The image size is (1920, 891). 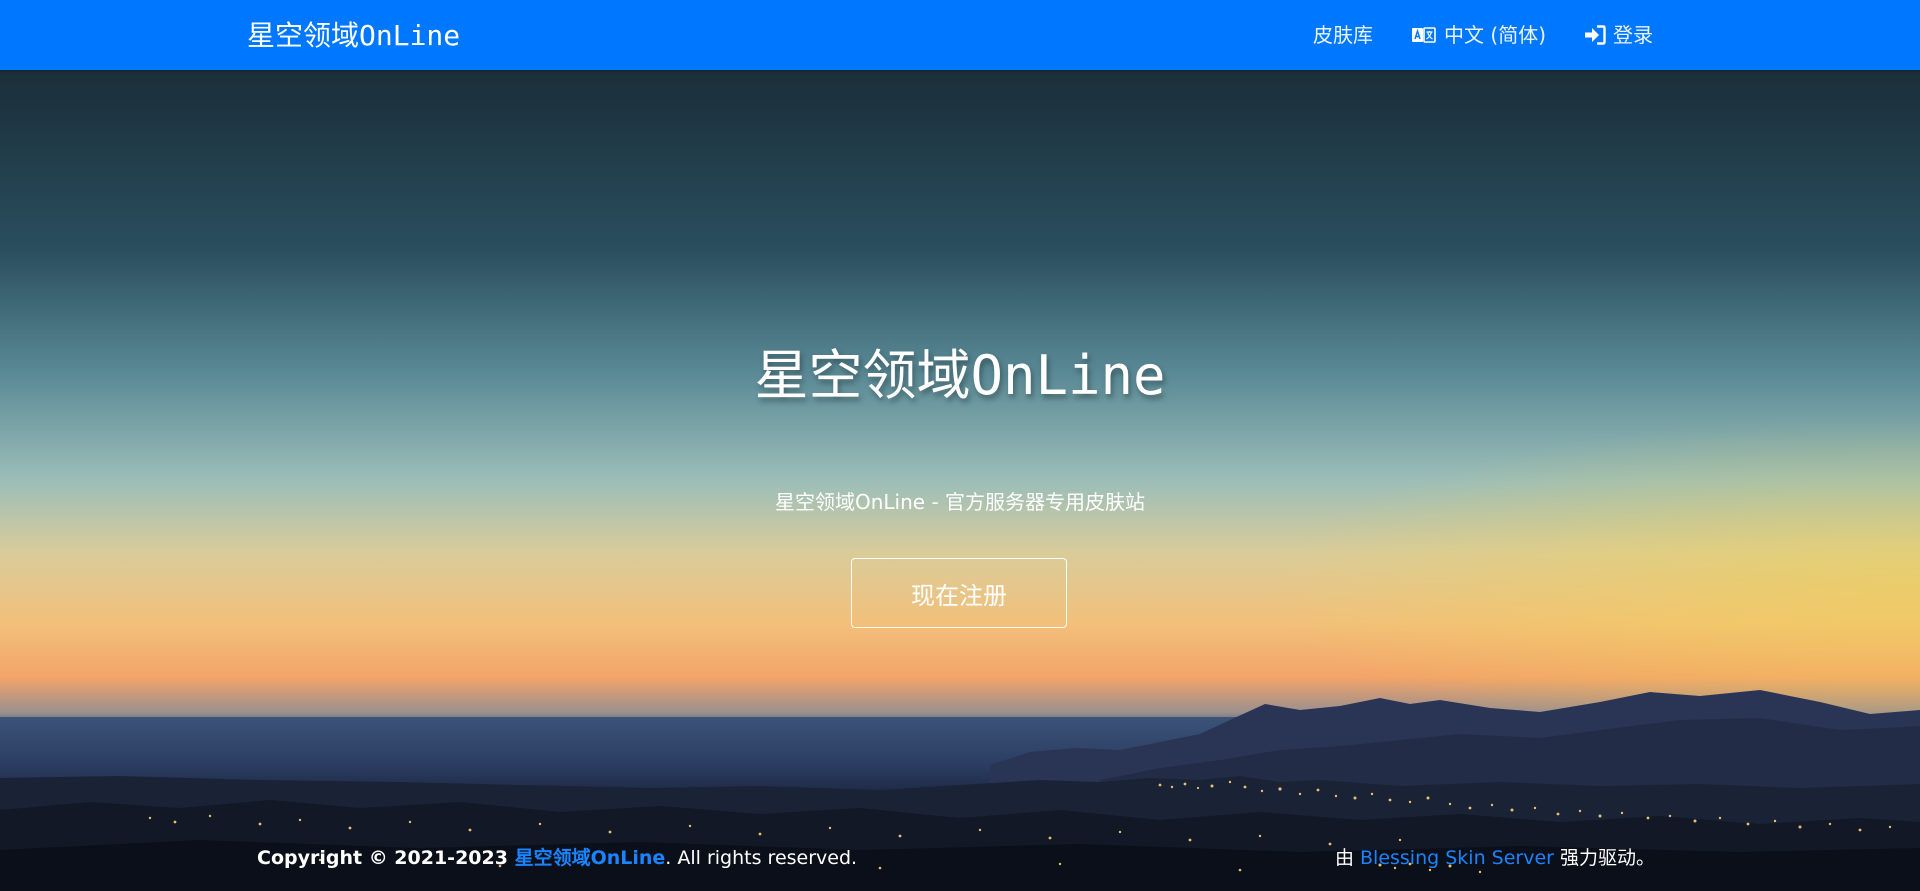 What do you see at coordinates (960, 35) in the screenshot?
I see `top-navbar: 星空领域OnLine 皮肤库 中文 (简体) 登录` at bounding box center [960, 35].